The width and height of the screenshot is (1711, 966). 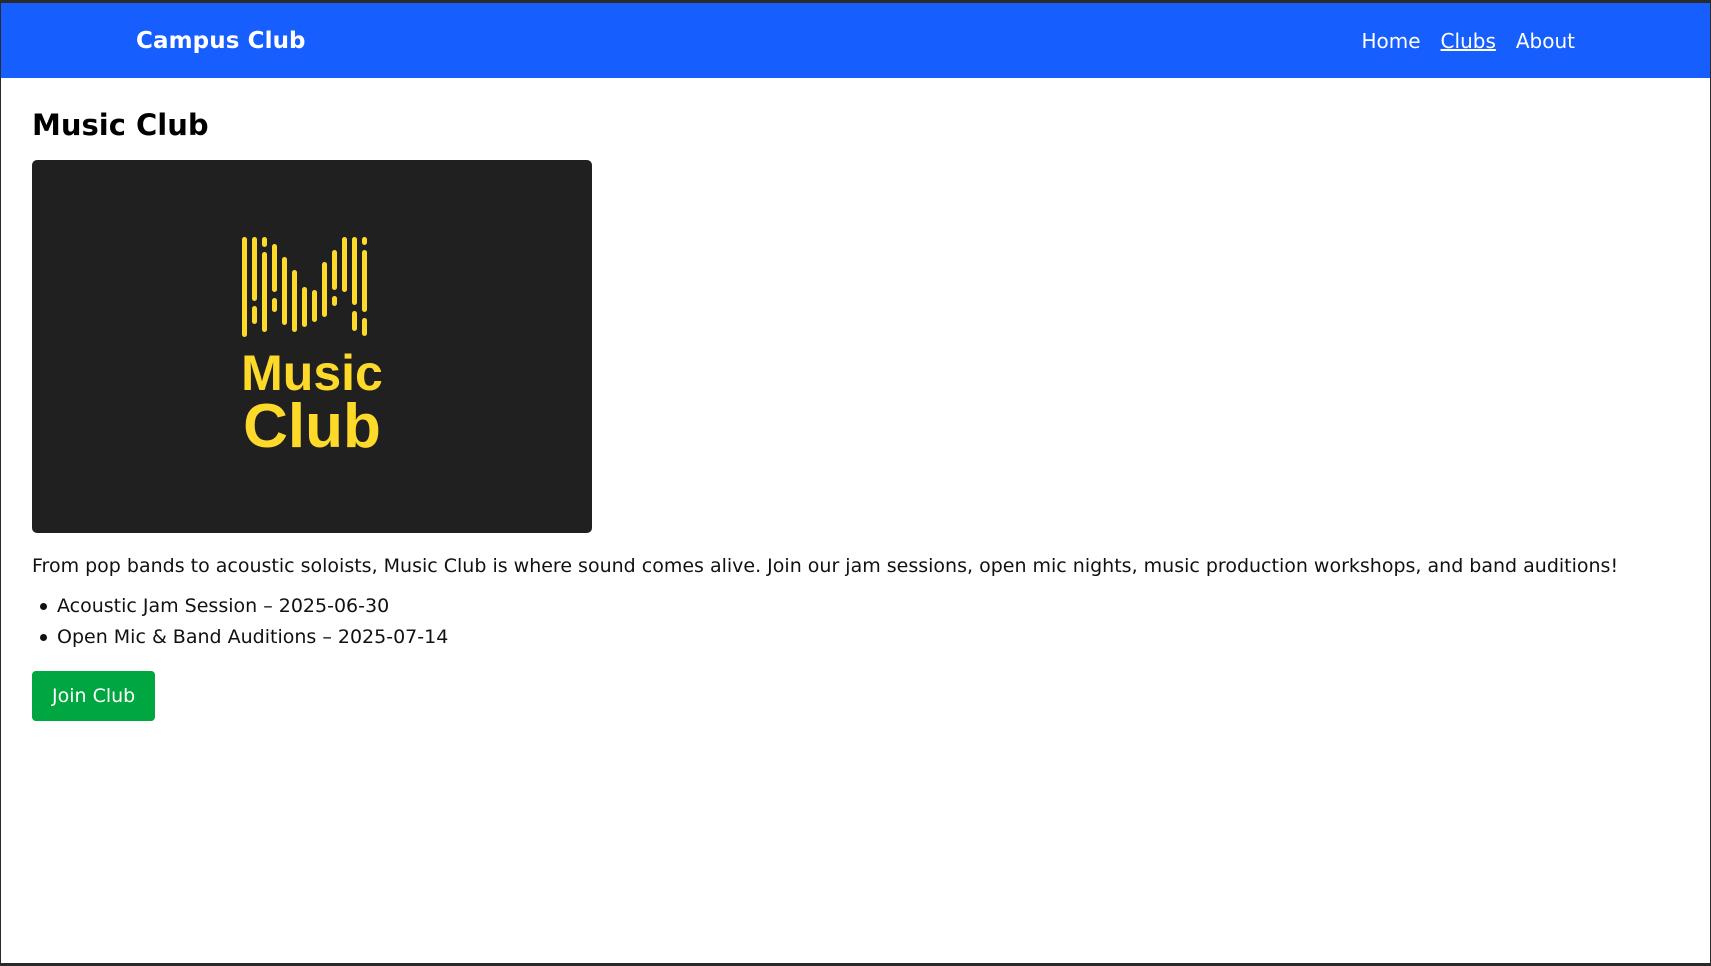 I want to click on nav-links: Home Clubs About, so click(x=1468, y=41).